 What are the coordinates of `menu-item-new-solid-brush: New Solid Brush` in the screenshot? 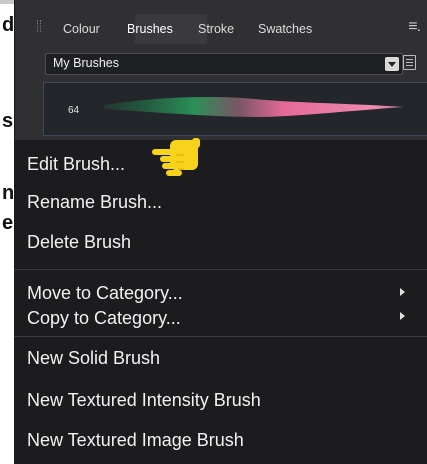 It's located at (93, 358).